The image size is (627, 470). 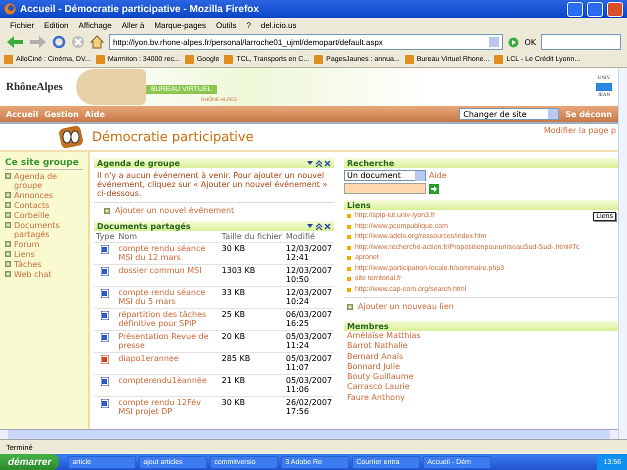 I want to click on search-input, so click(x=385, y=188).